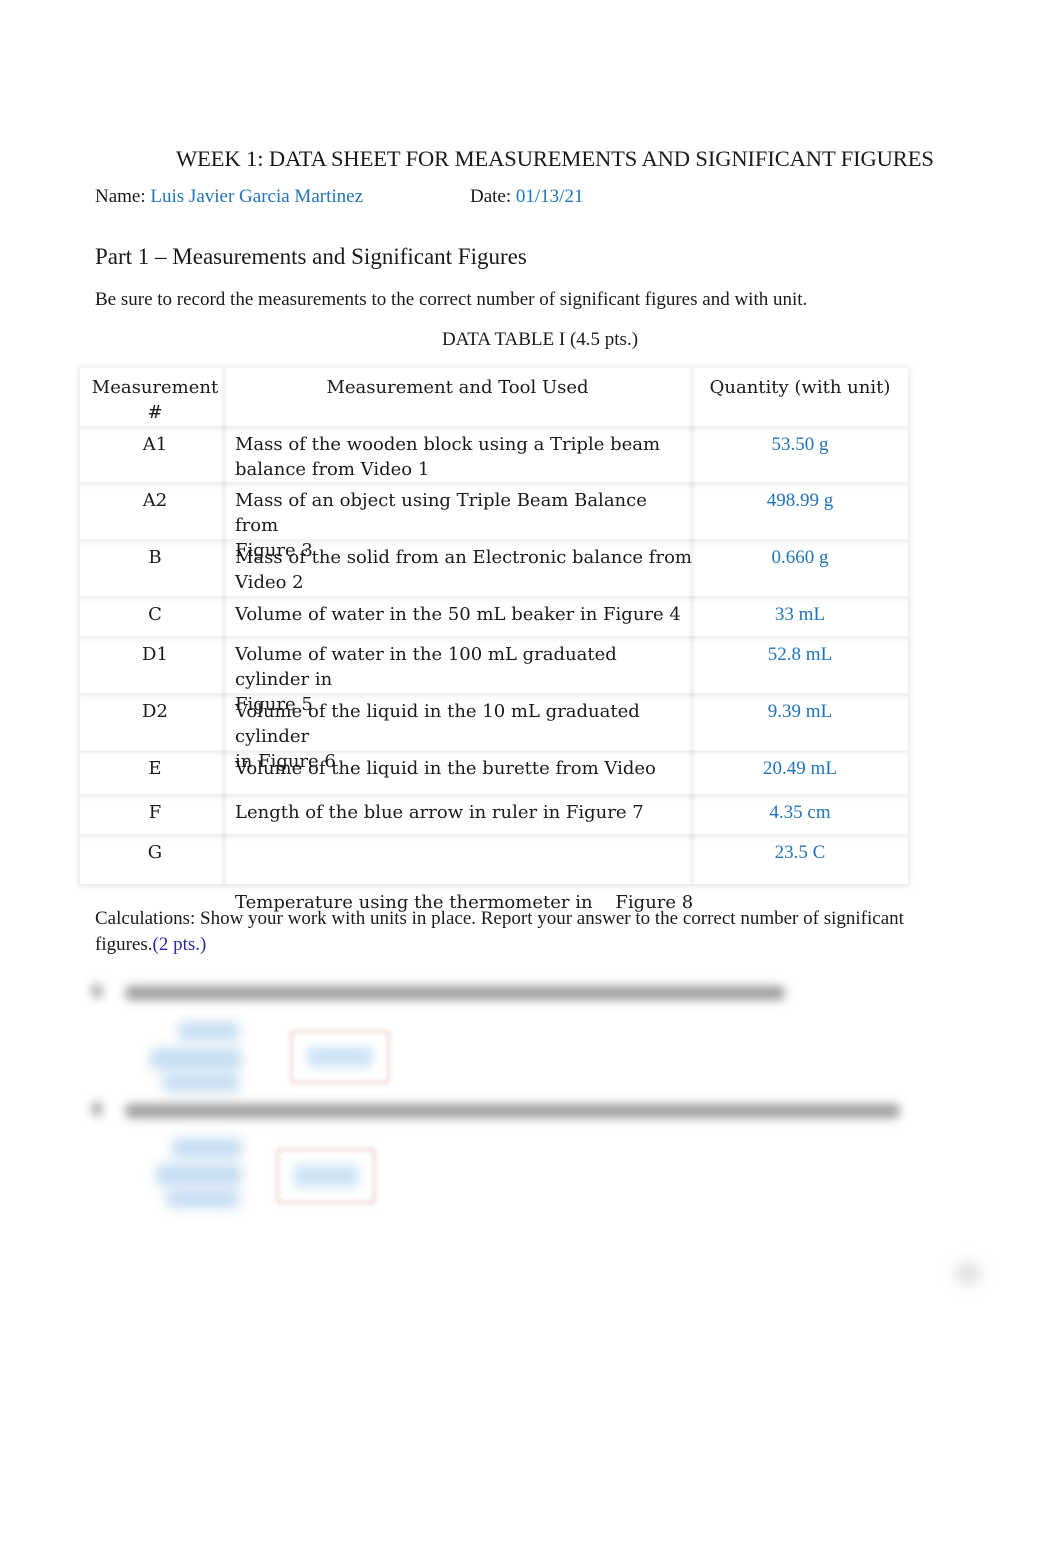  What do you see at coordinates (155, 387) in the screenshot?
I see `header-id-line1: Measurement` at bounding box center [155, 387].